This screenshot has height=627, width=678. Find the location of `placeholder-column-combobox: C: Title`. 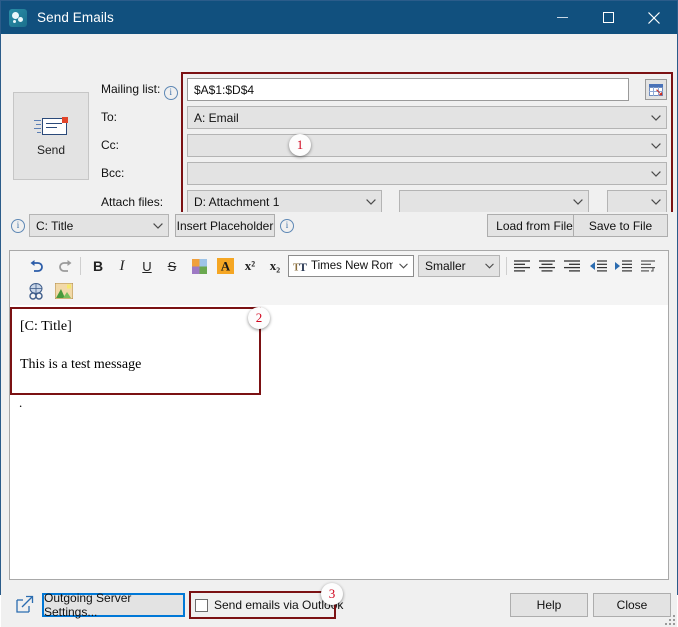

placeholder-column-combobox: C: Title is located at coordinates (99, 225).